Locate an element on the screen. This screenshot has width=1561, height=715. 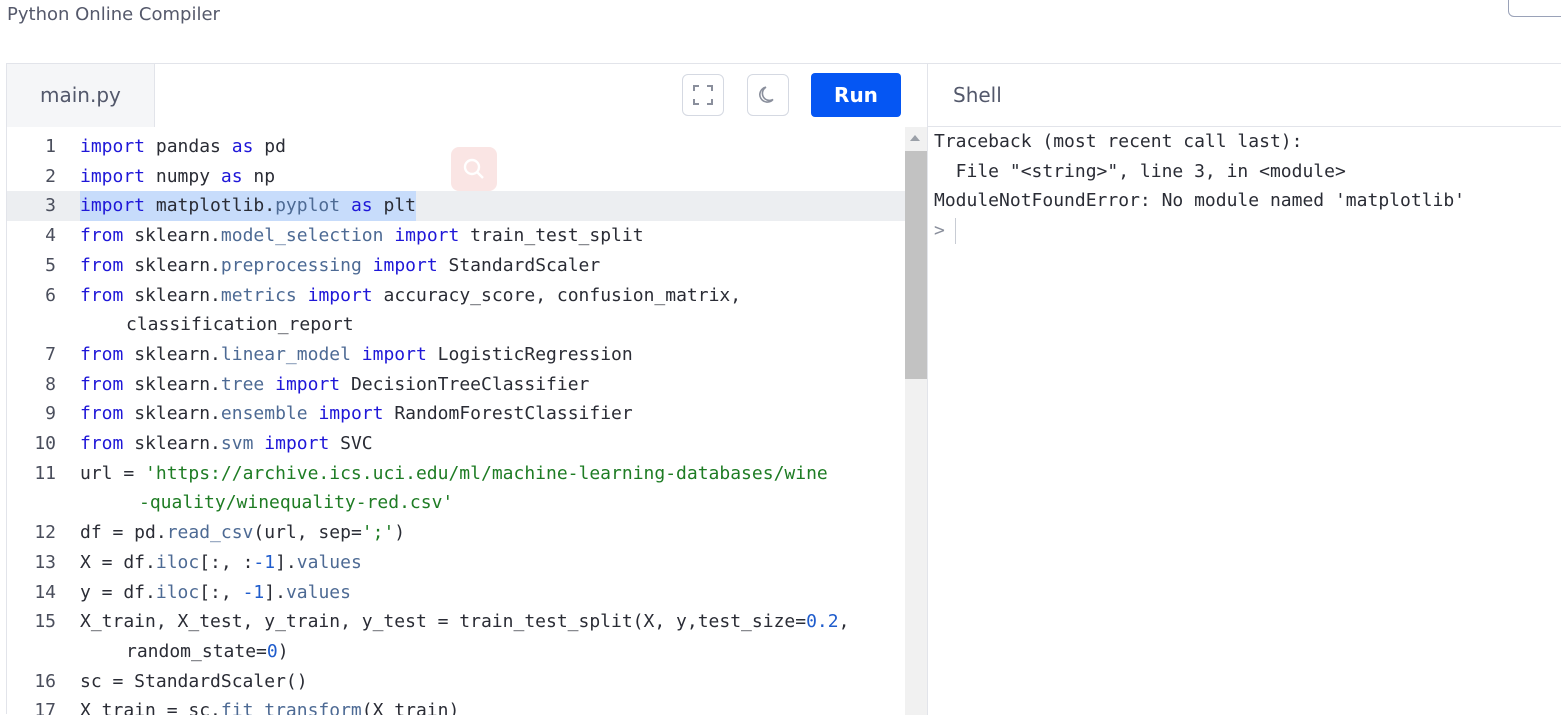
code-token: iloc is located at coordinates (177, 562).